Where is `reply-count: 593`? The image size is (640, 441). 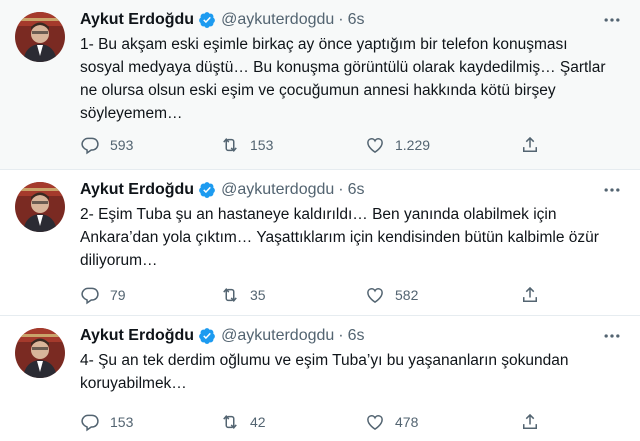
reply-count: 593 is located at coordinates (122, 145).